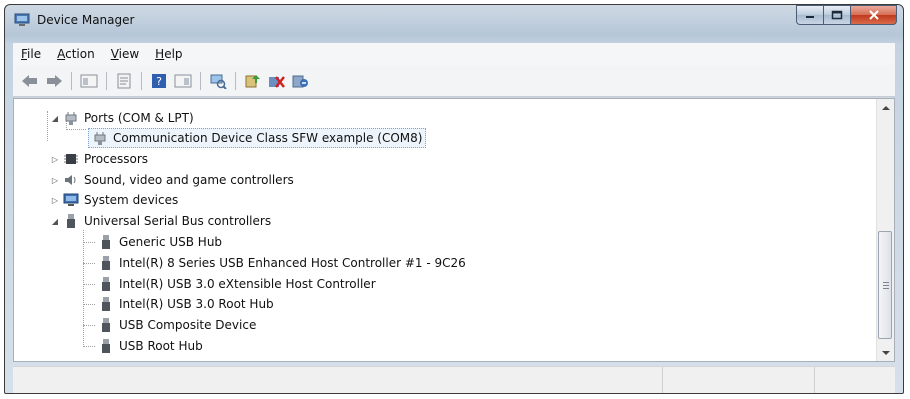 The image size is (910, 399). What do you see at coordinates (189, 180) in the screenshot?
I see `tree-item-label: Sound, video and game controllers` at bounding box center [189, 180].